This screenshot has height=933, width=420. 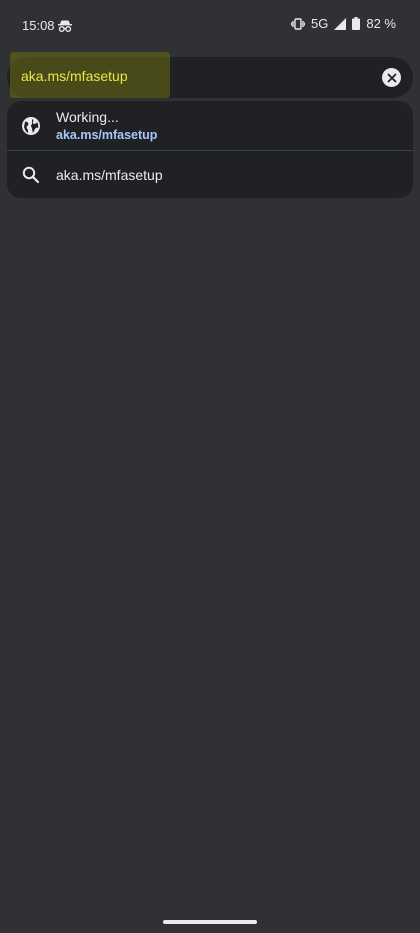 I want to click on vibrate-icon, so click(x=298, y=24).